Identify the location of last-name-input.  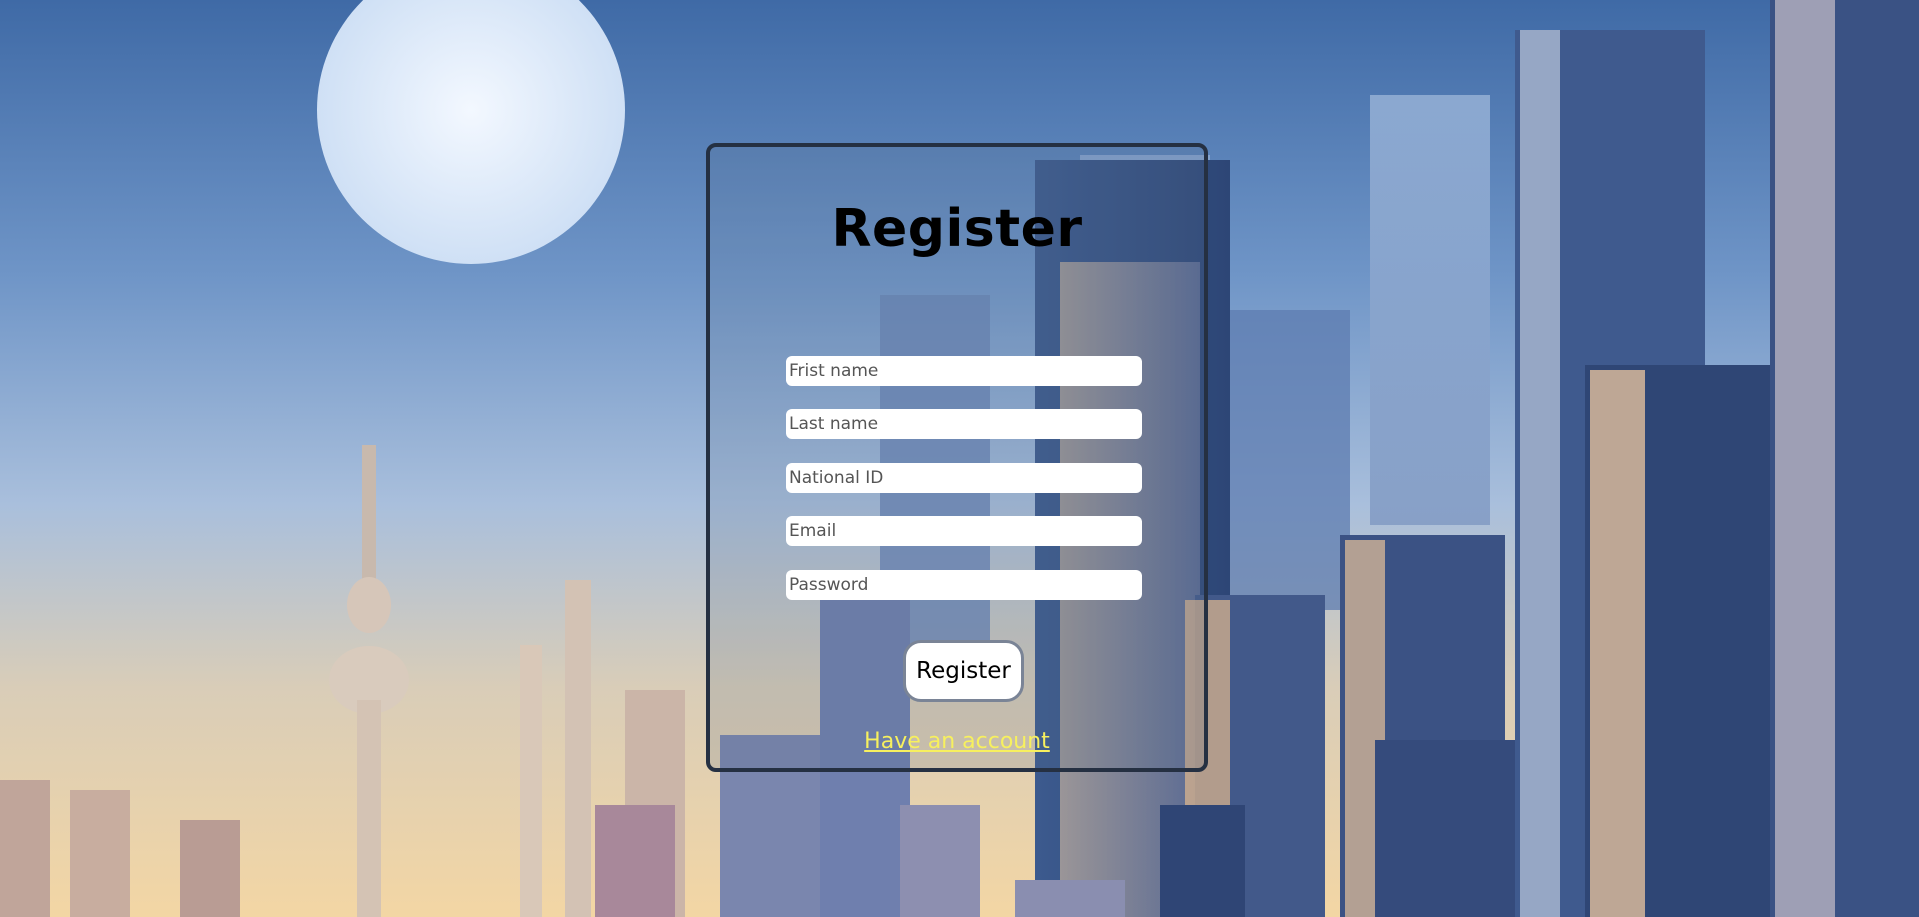
(964, 424).